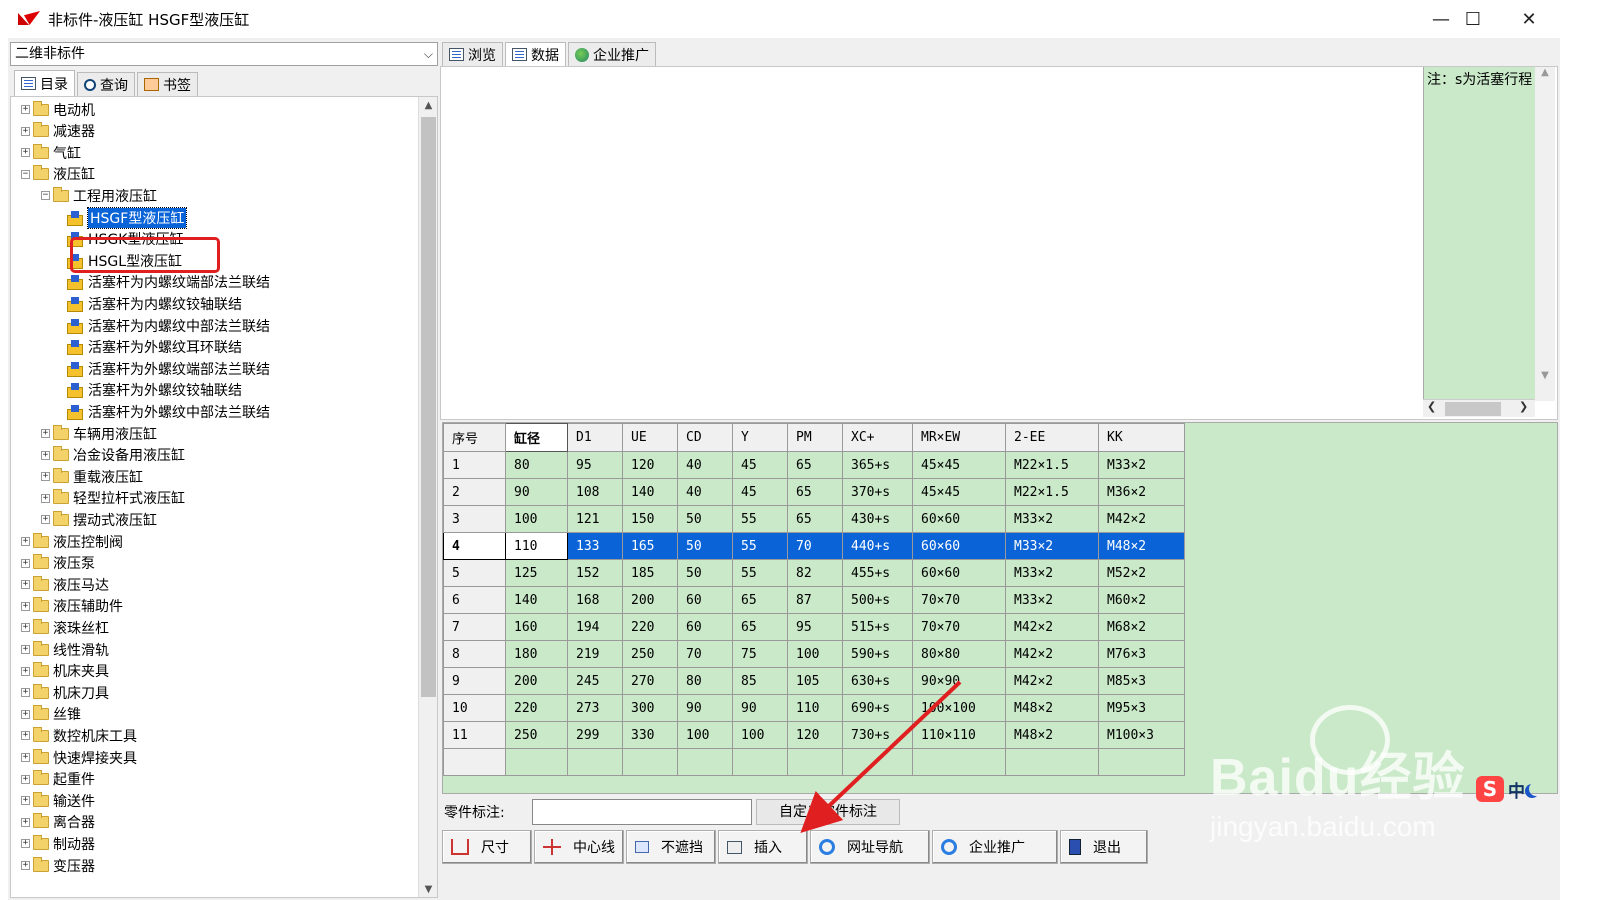 The width and height of the screenshot is (1600, 900). What do you see at coordinates (1523, 406) in the screenshot?
I see `scroll-right-icon: ❯` at bounding box center [1523, 406].